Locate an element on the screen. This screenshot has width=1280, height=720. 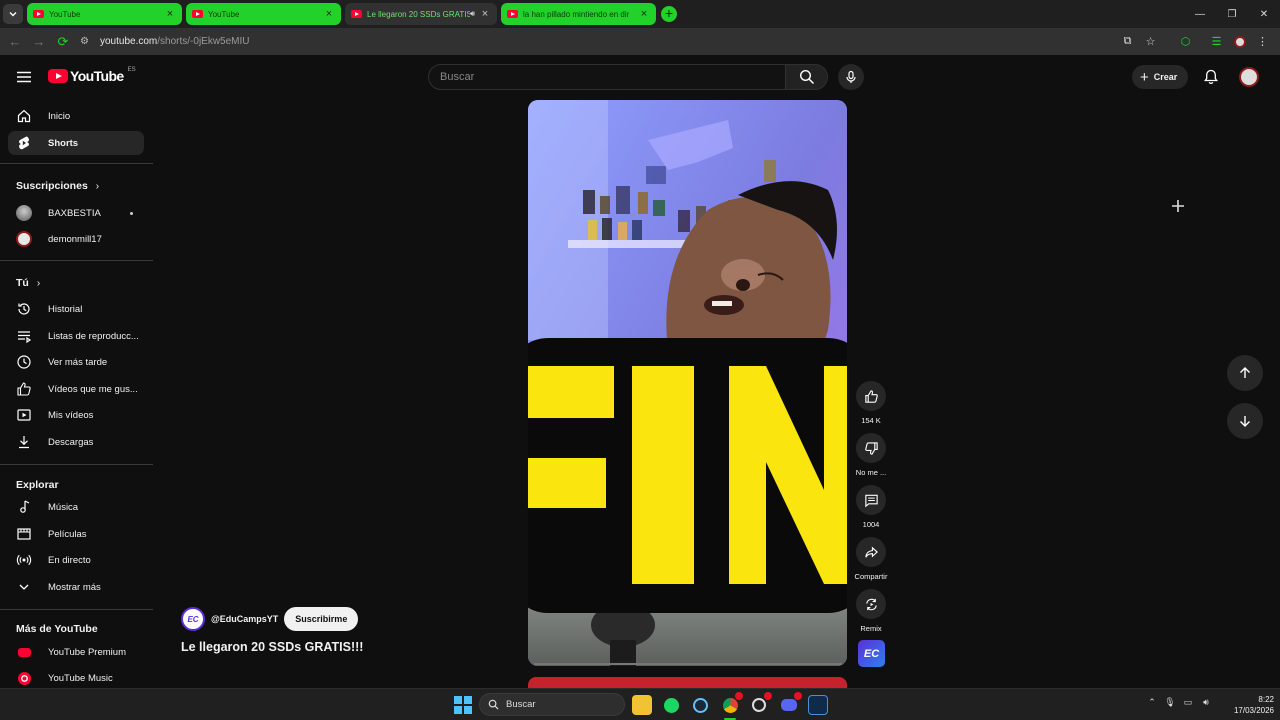
search-button is located at coordinates (807, 77).